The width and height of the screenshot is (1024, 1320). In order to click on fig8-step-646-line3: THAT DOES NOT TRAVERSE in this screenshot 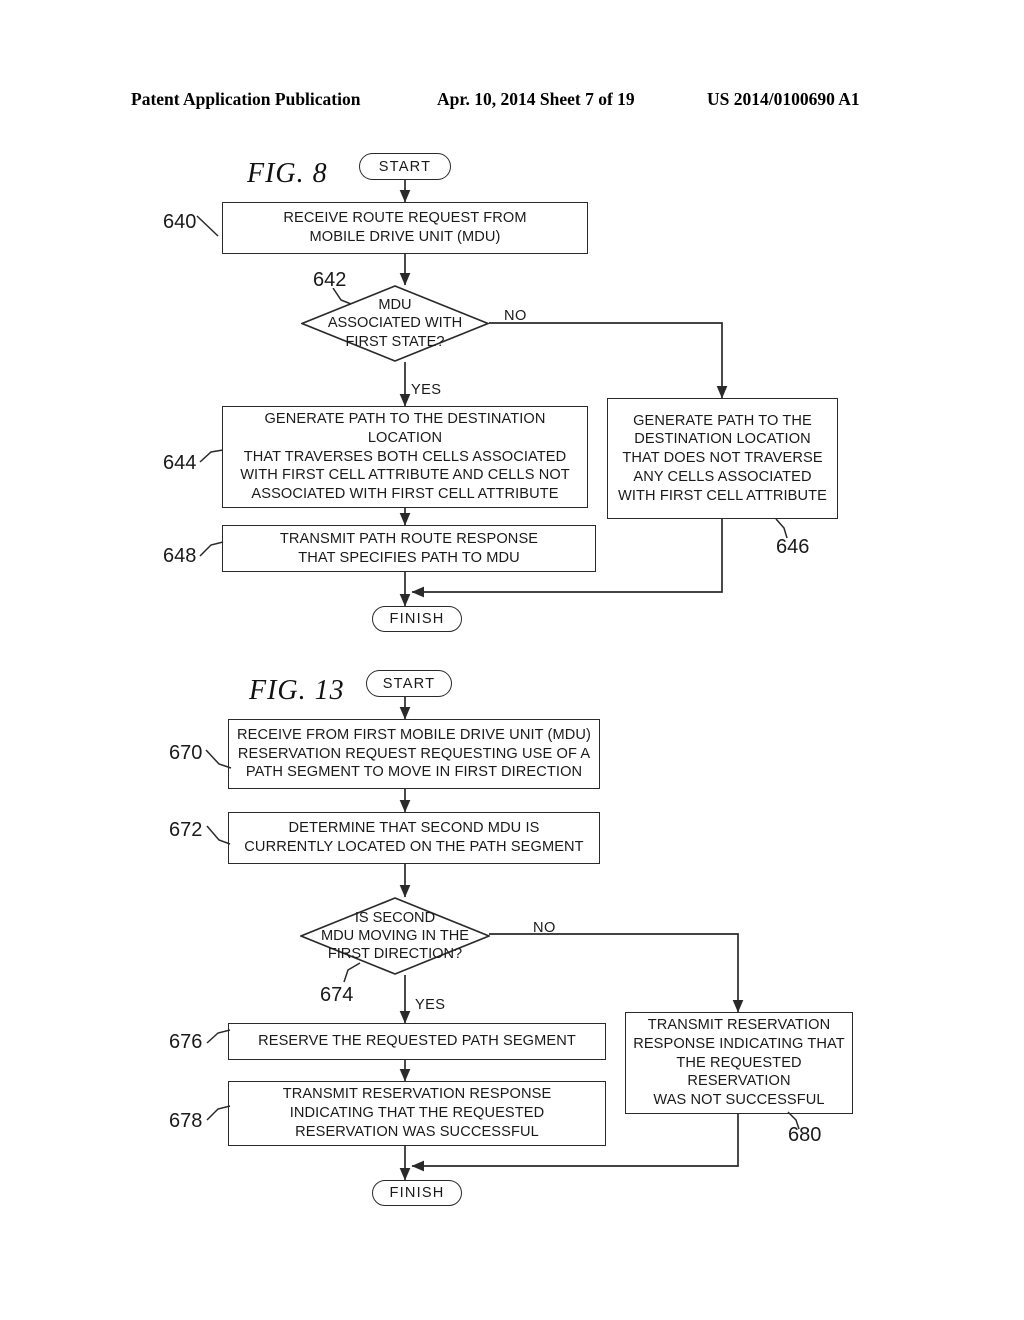, I will do `click(722, 458)`.